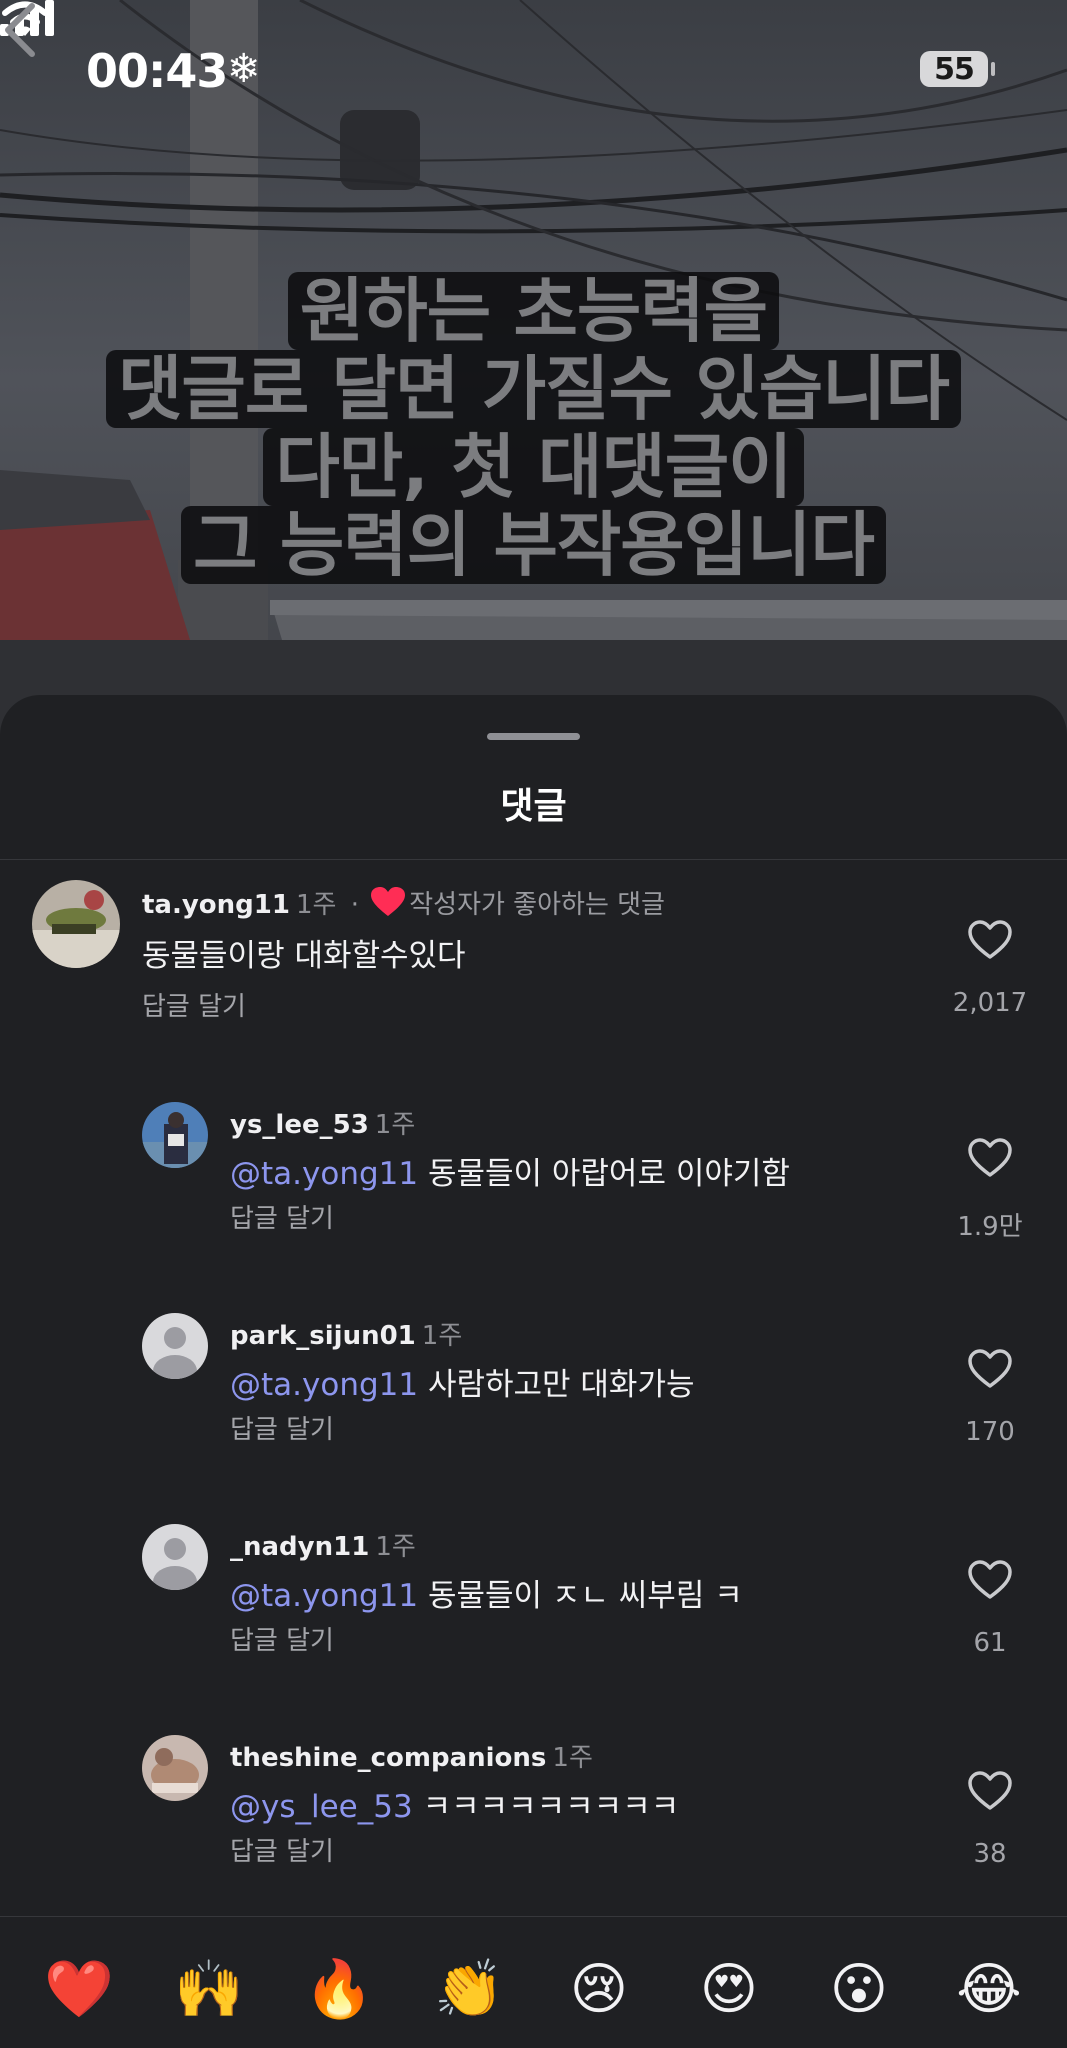 This screenshot has height=2048, width=1067. I want to click on comment-header: _nadyn11 1주, so click(323, 1544).